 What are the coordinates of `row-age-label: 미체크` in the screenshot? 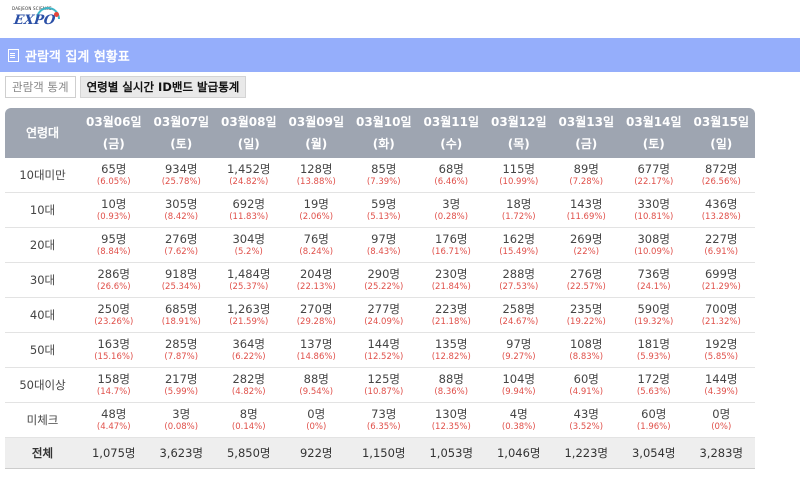 It's located at (42, 420).